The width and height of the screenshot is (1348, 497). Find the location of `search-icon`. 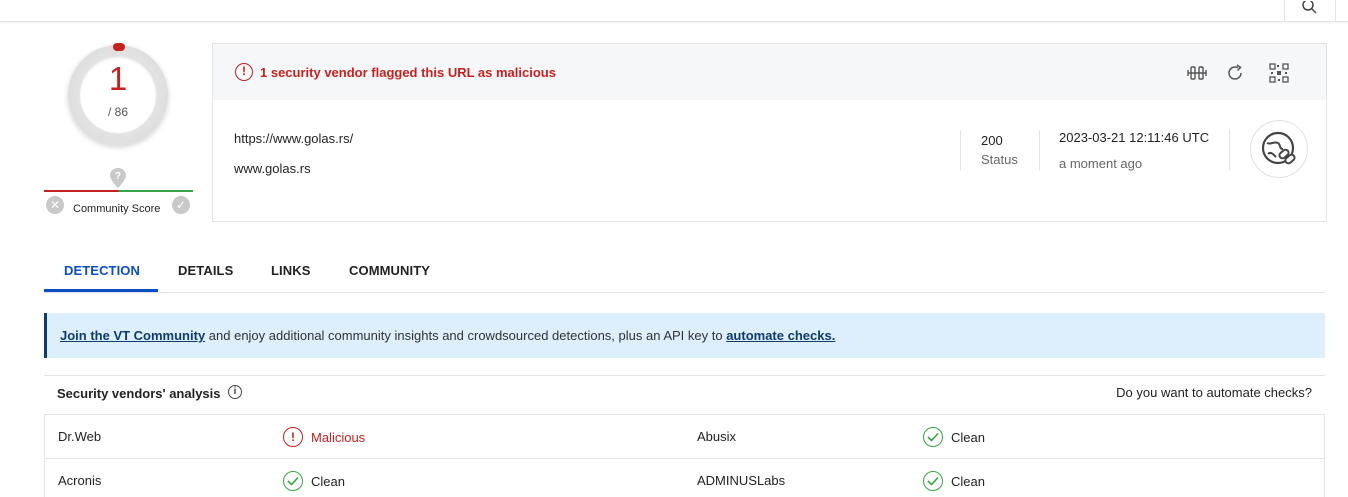

search-icon is located at coordinates (1309, 7).